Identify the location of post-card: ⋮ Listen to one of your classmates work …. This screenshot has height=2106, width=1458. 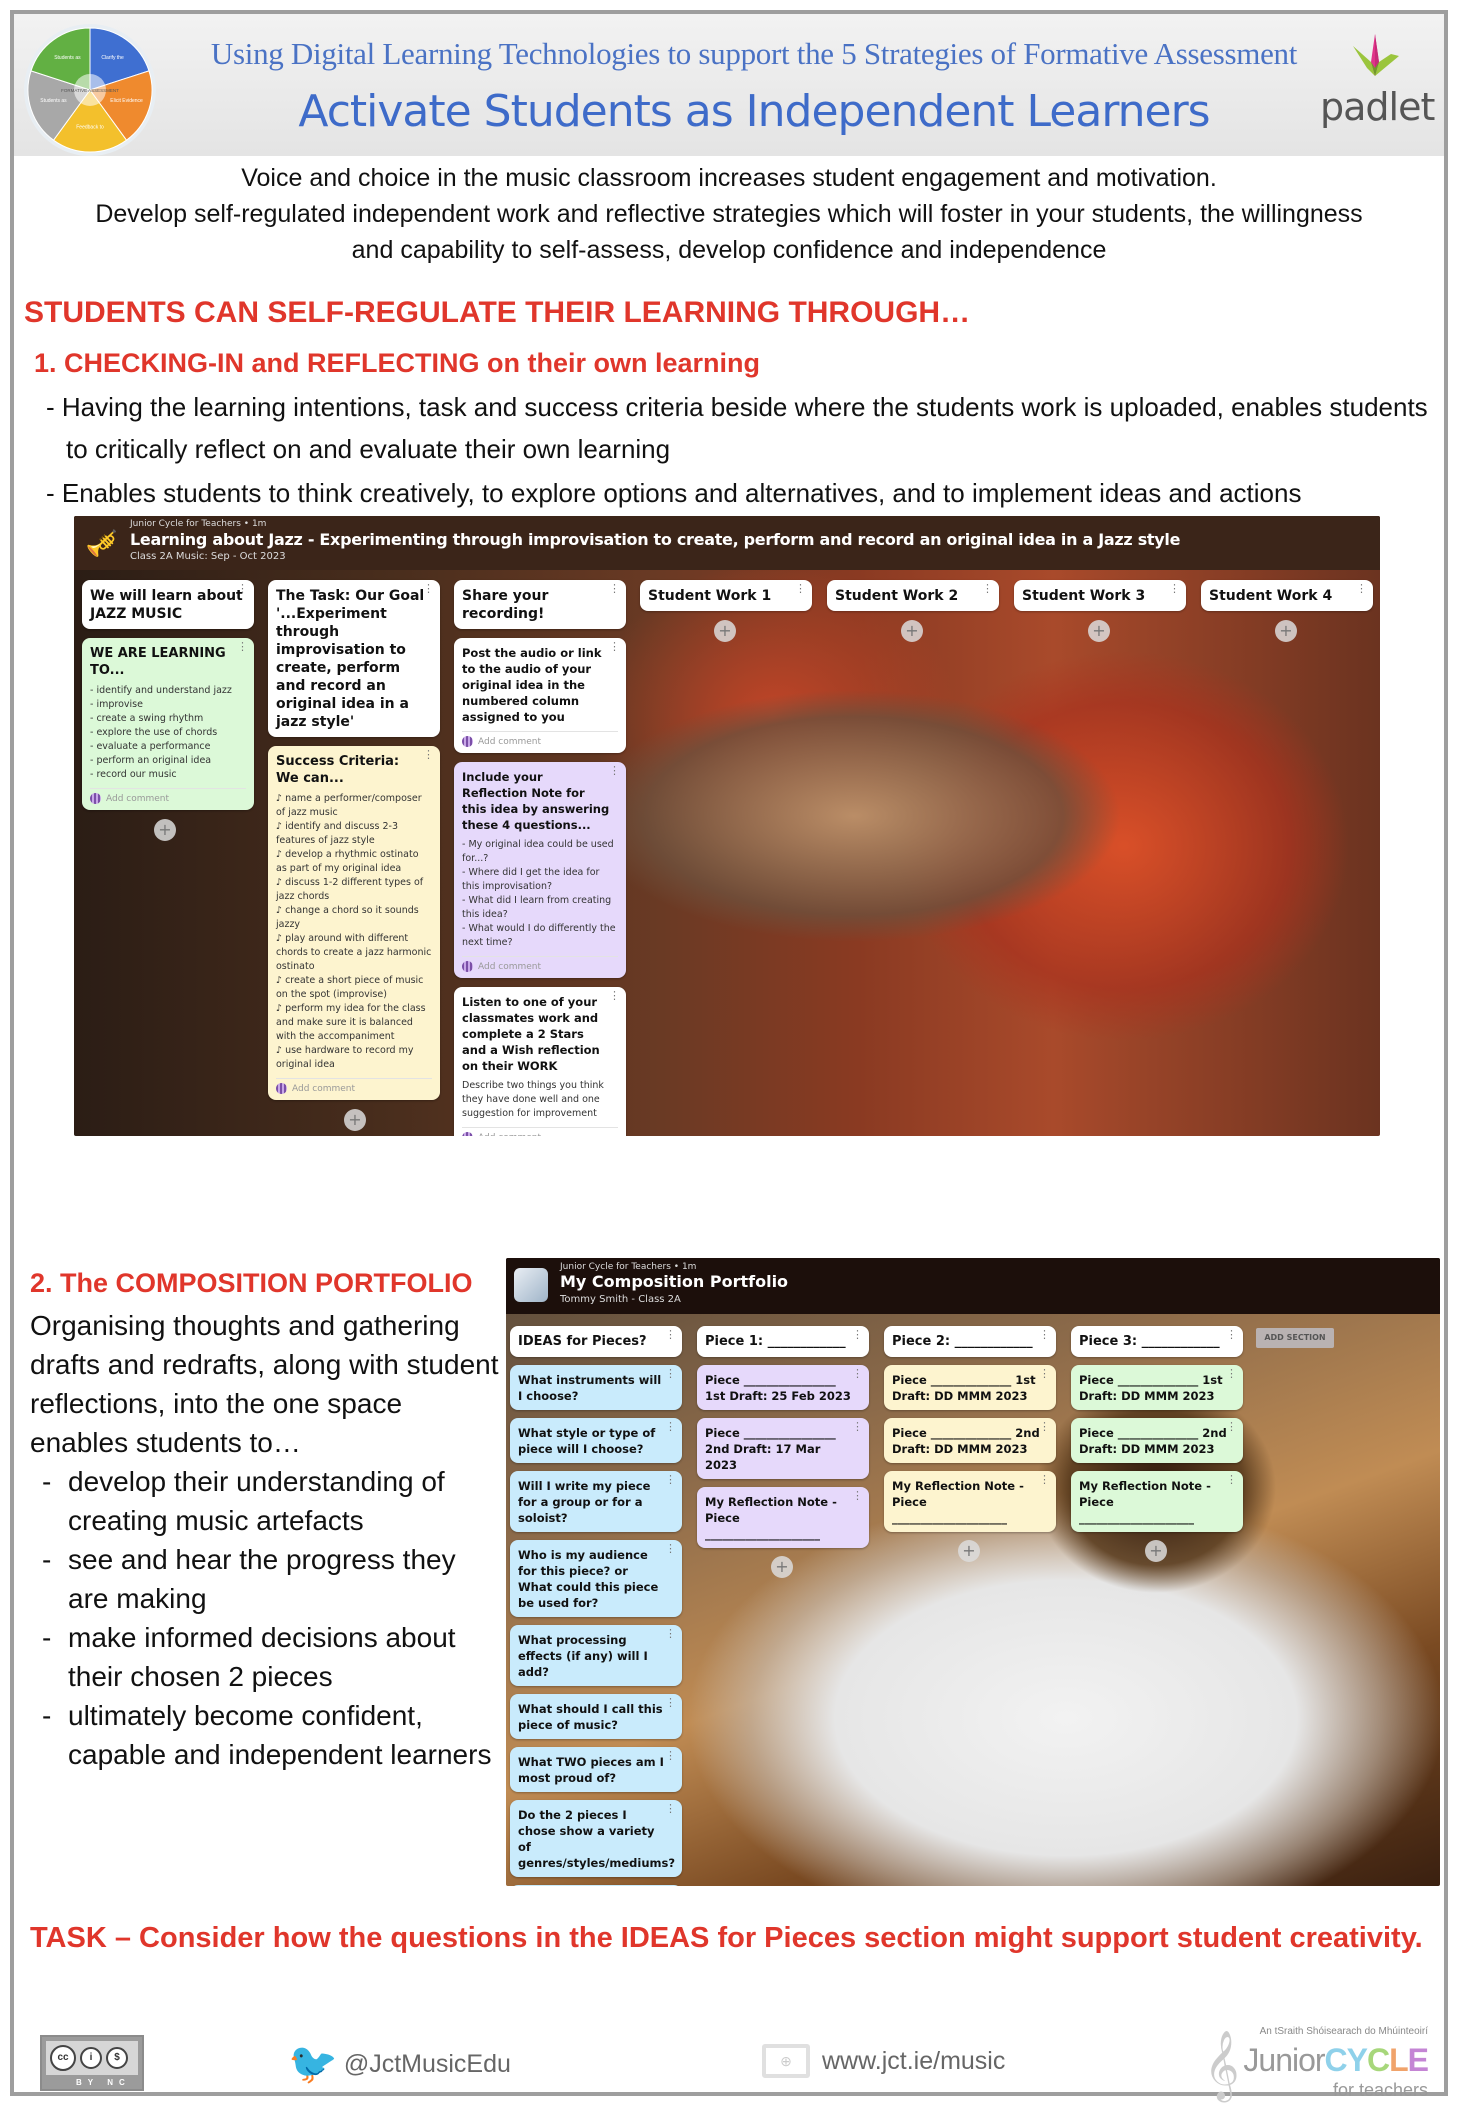
(540, 1061).